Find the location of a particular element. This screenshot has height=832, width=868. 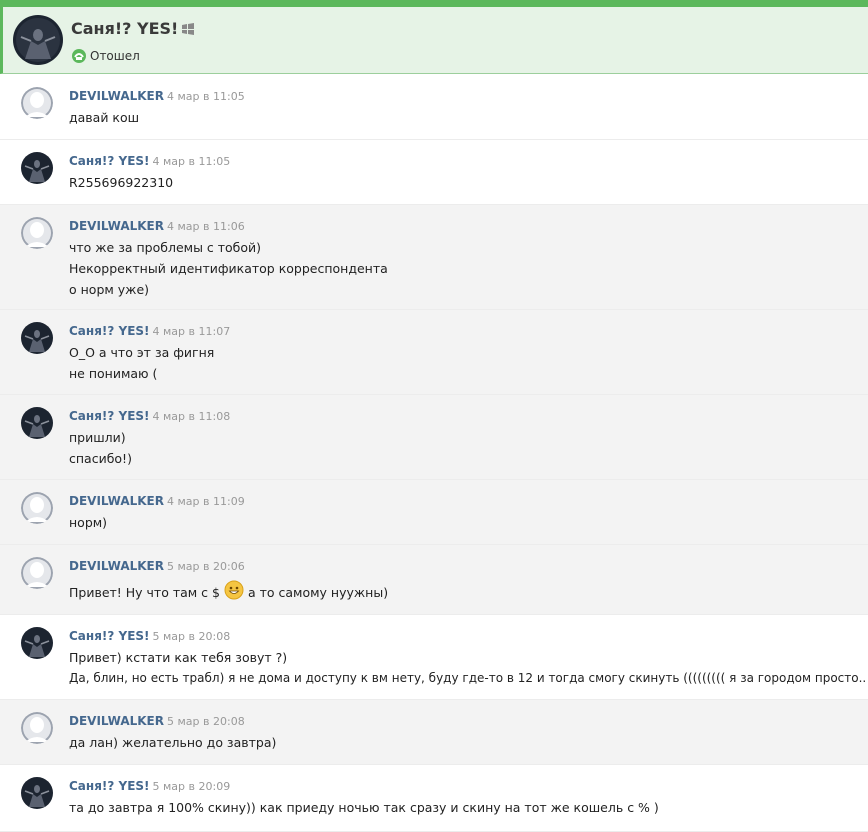

message-text: не понимаю ( is located at coordinates (113, 373).